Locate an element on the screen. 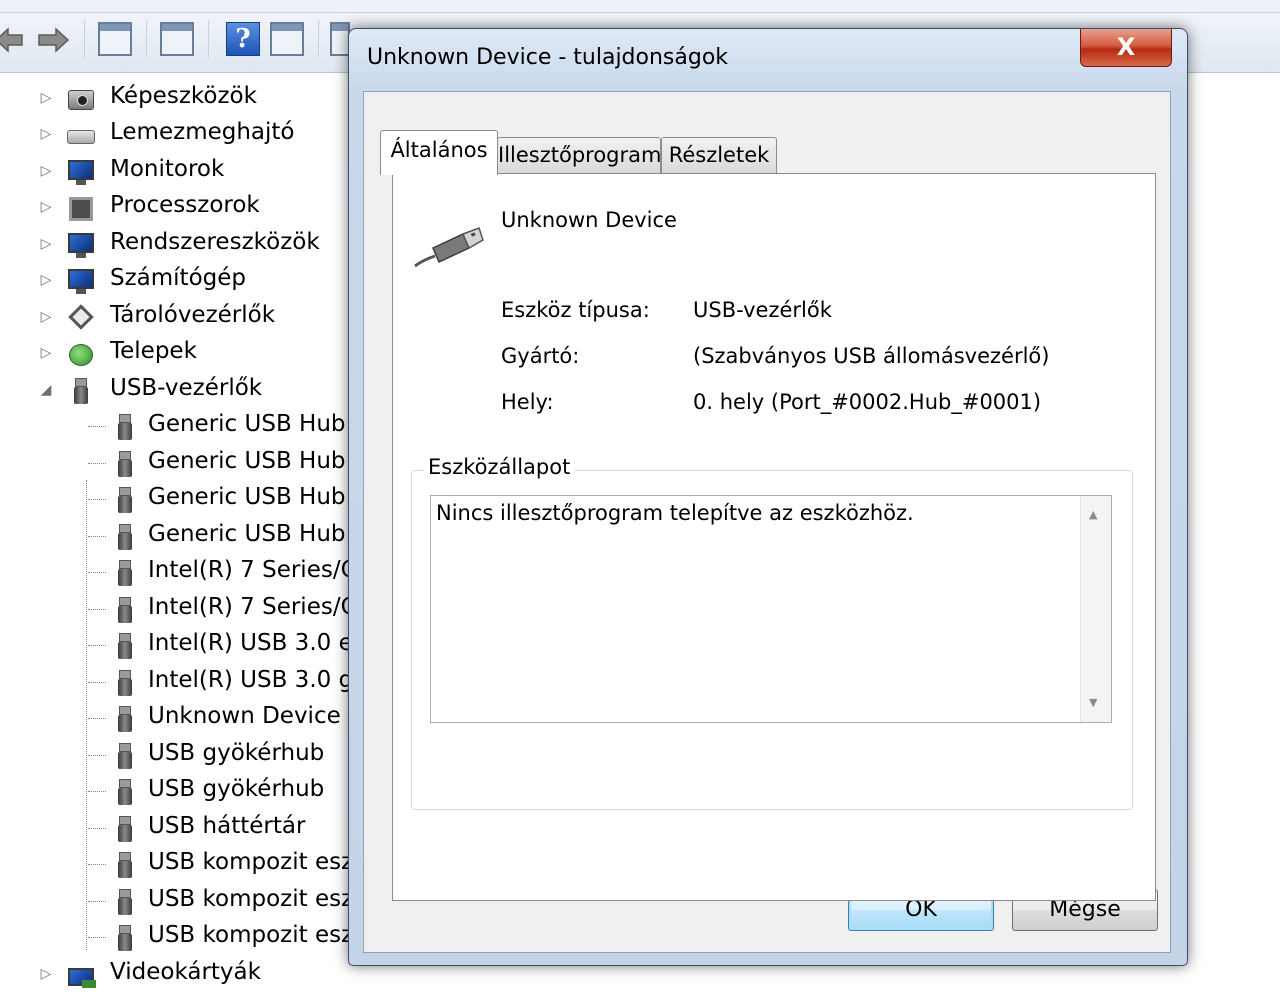 Image resolution: width=1280 pixels, height=1006 pixels. tree-category: ▷ Lemezmeghajtó is located at coordinates (180, 134).